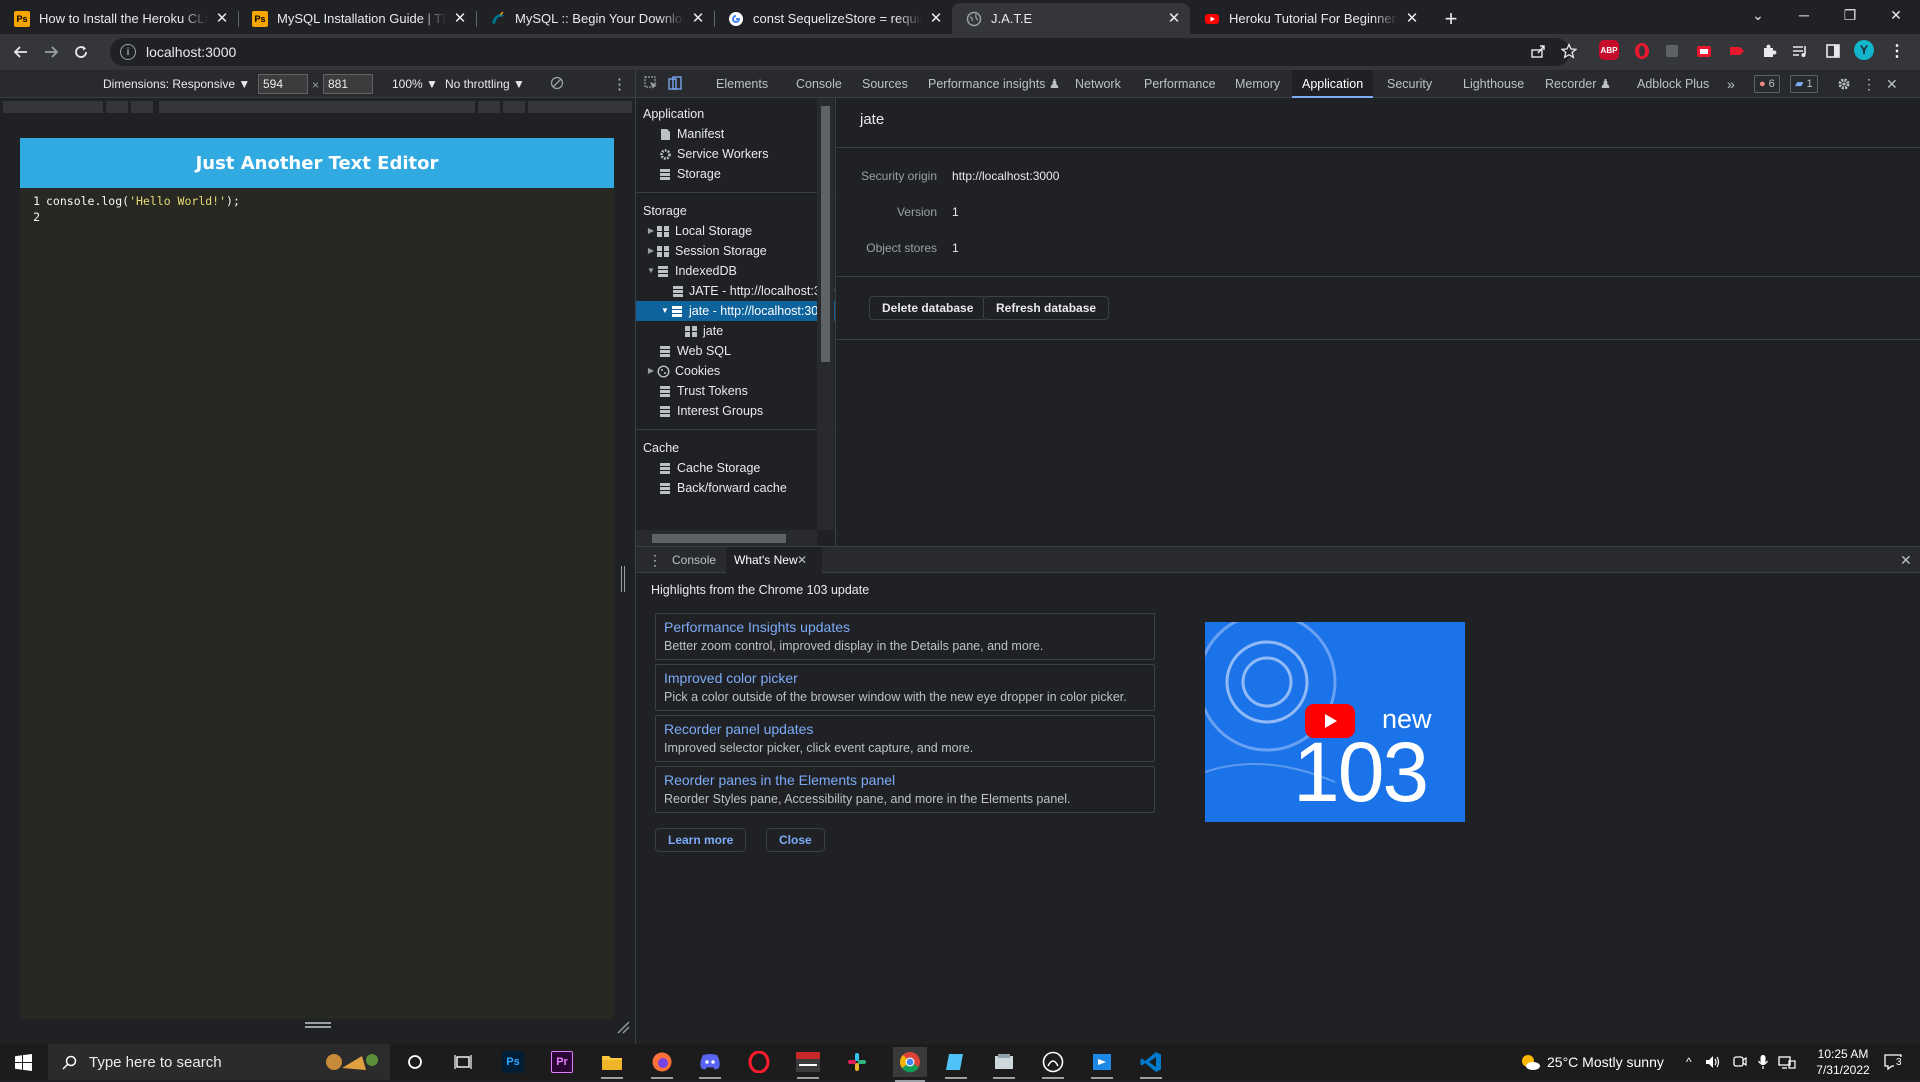  I want to click on settings-gear-icon, so click(1844, 84).